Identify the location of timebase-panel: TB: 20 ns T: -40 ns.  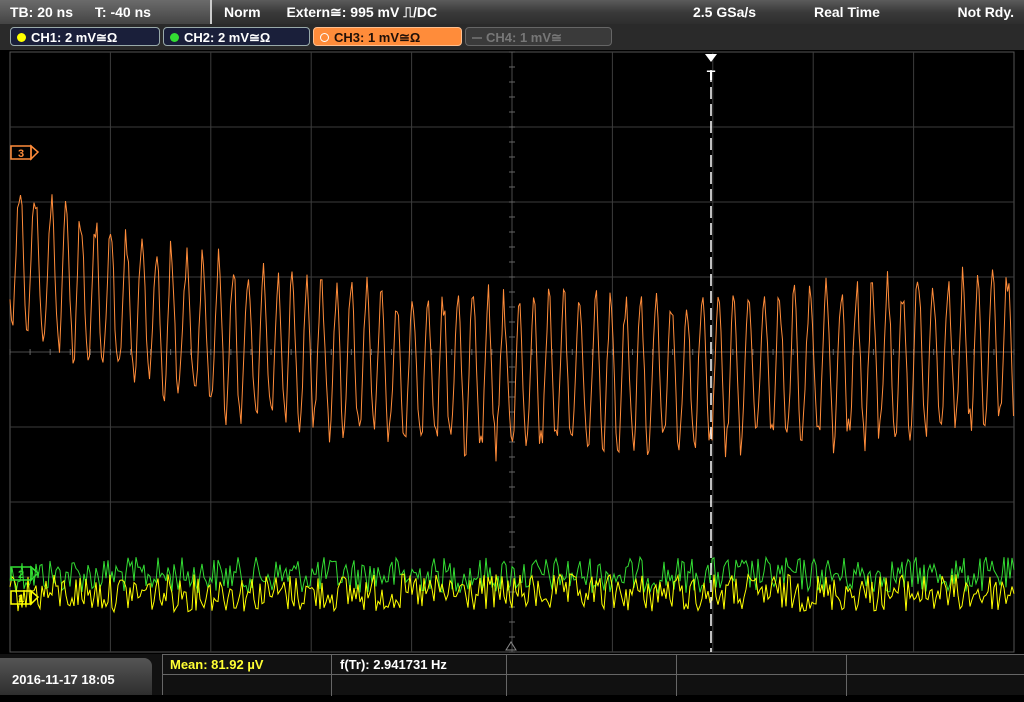
(106, 12).